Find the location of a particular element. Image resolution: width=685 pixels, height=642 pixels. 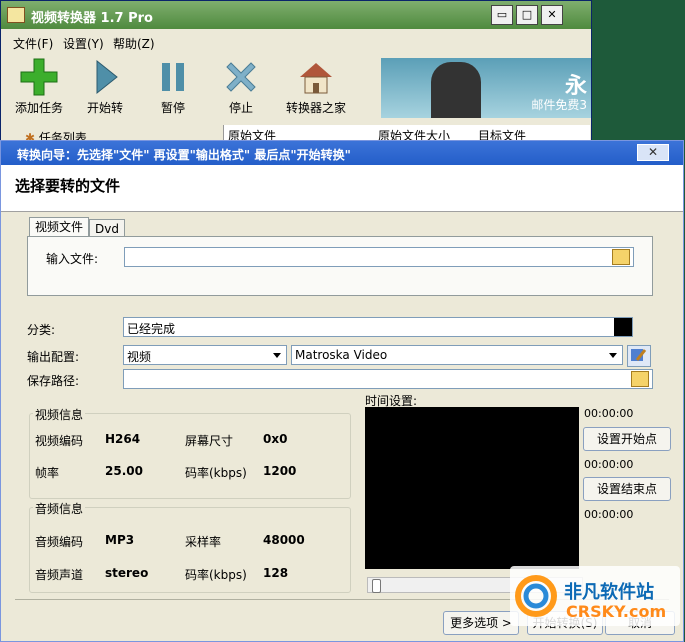

pause-button: 暂停 is located at coordinates (173, 86).